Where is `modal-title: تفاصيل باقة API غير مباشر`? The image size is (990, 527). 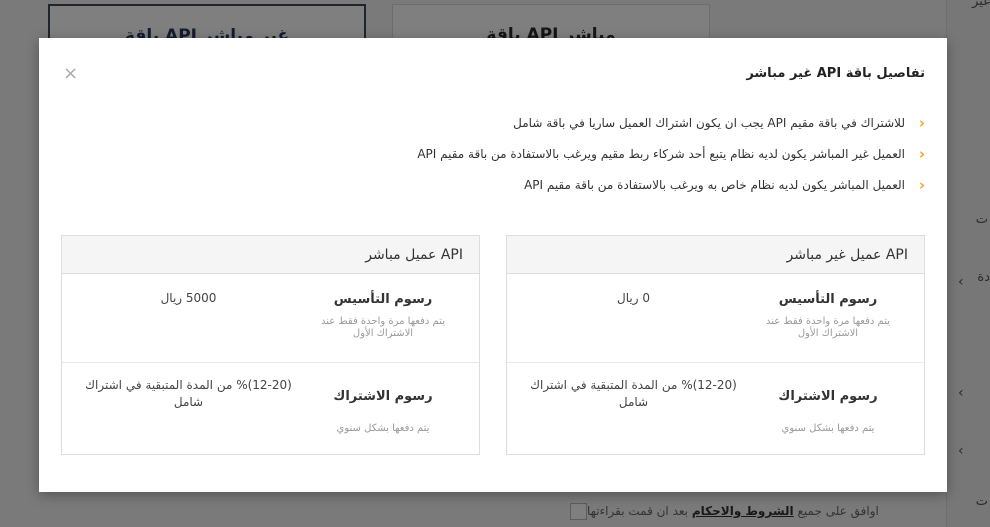
modal-title: تفاصيل باقة API غير مباشر is located at coordinates (835, 73).